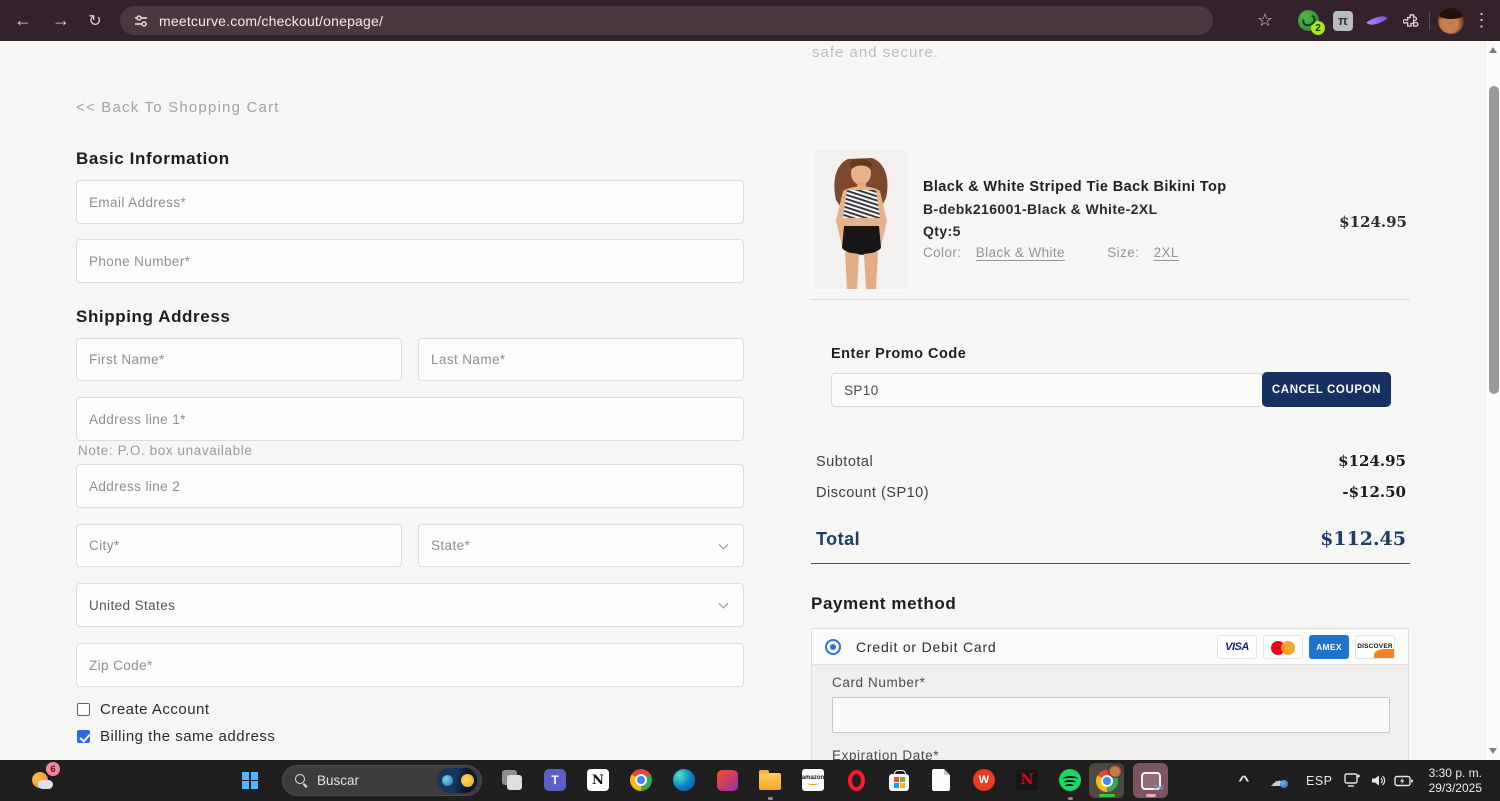 The width and height of the screenshot is (1500, 801). I want to click on profile-avatar, so click(1451, 20).